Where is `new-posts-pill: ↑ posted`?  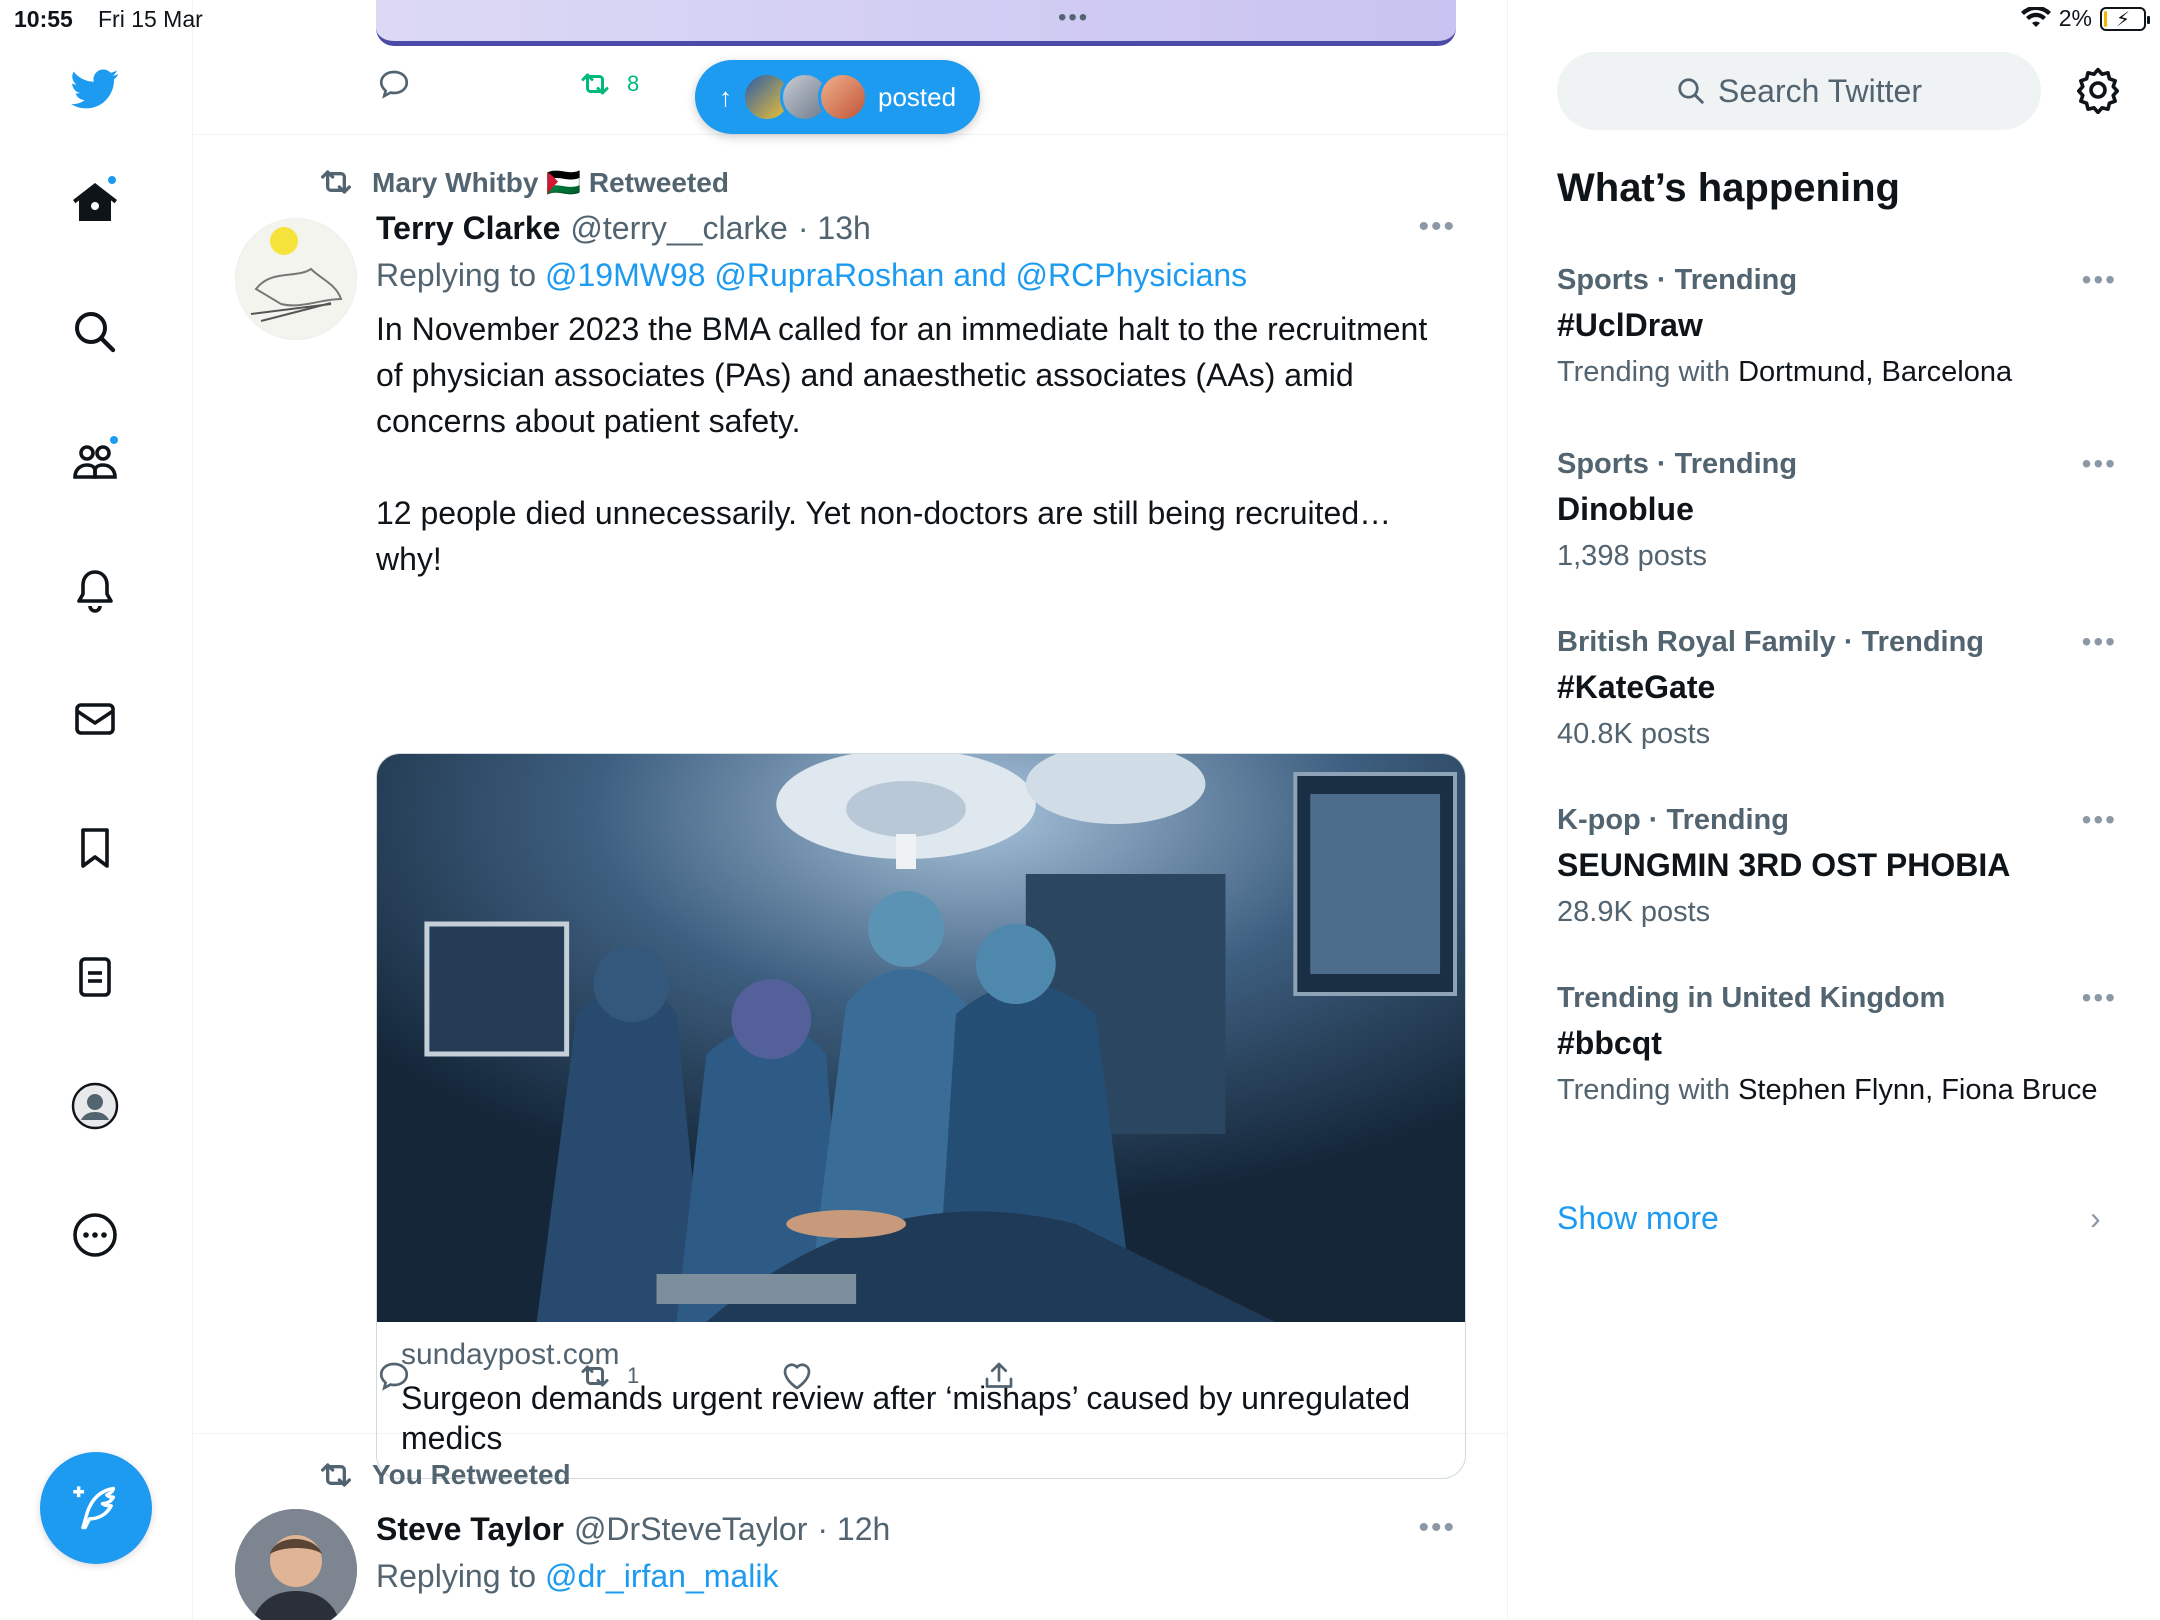
new-posts-pill: ↑ posted is located at coordinates (838, 97).